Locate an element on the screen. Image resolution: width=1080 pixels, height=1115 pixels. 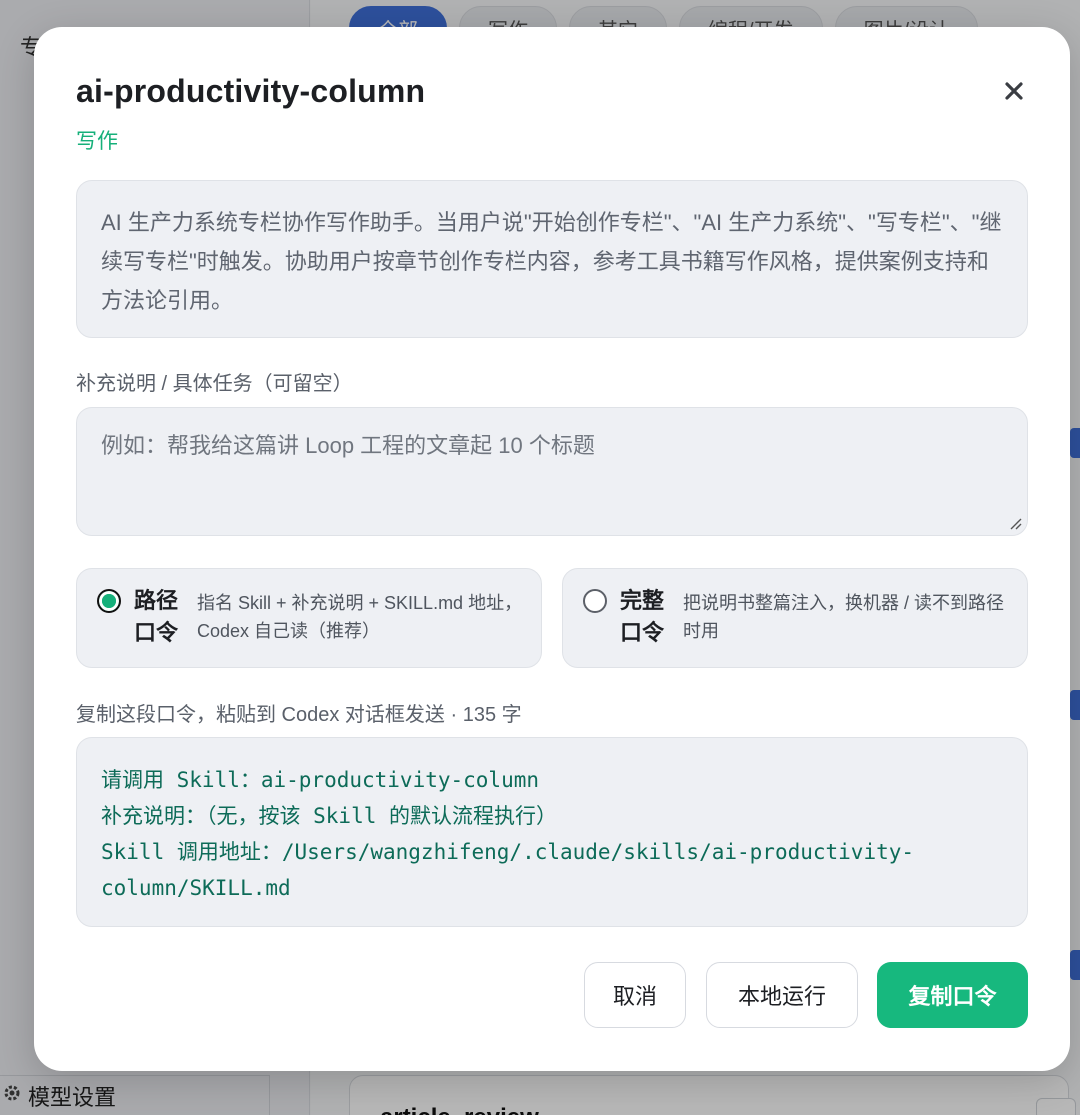
copy-instruction: 复制这段口令，粘贴到 Codex 对话框发送 · 135 字 is located at coordinates (299, 715).